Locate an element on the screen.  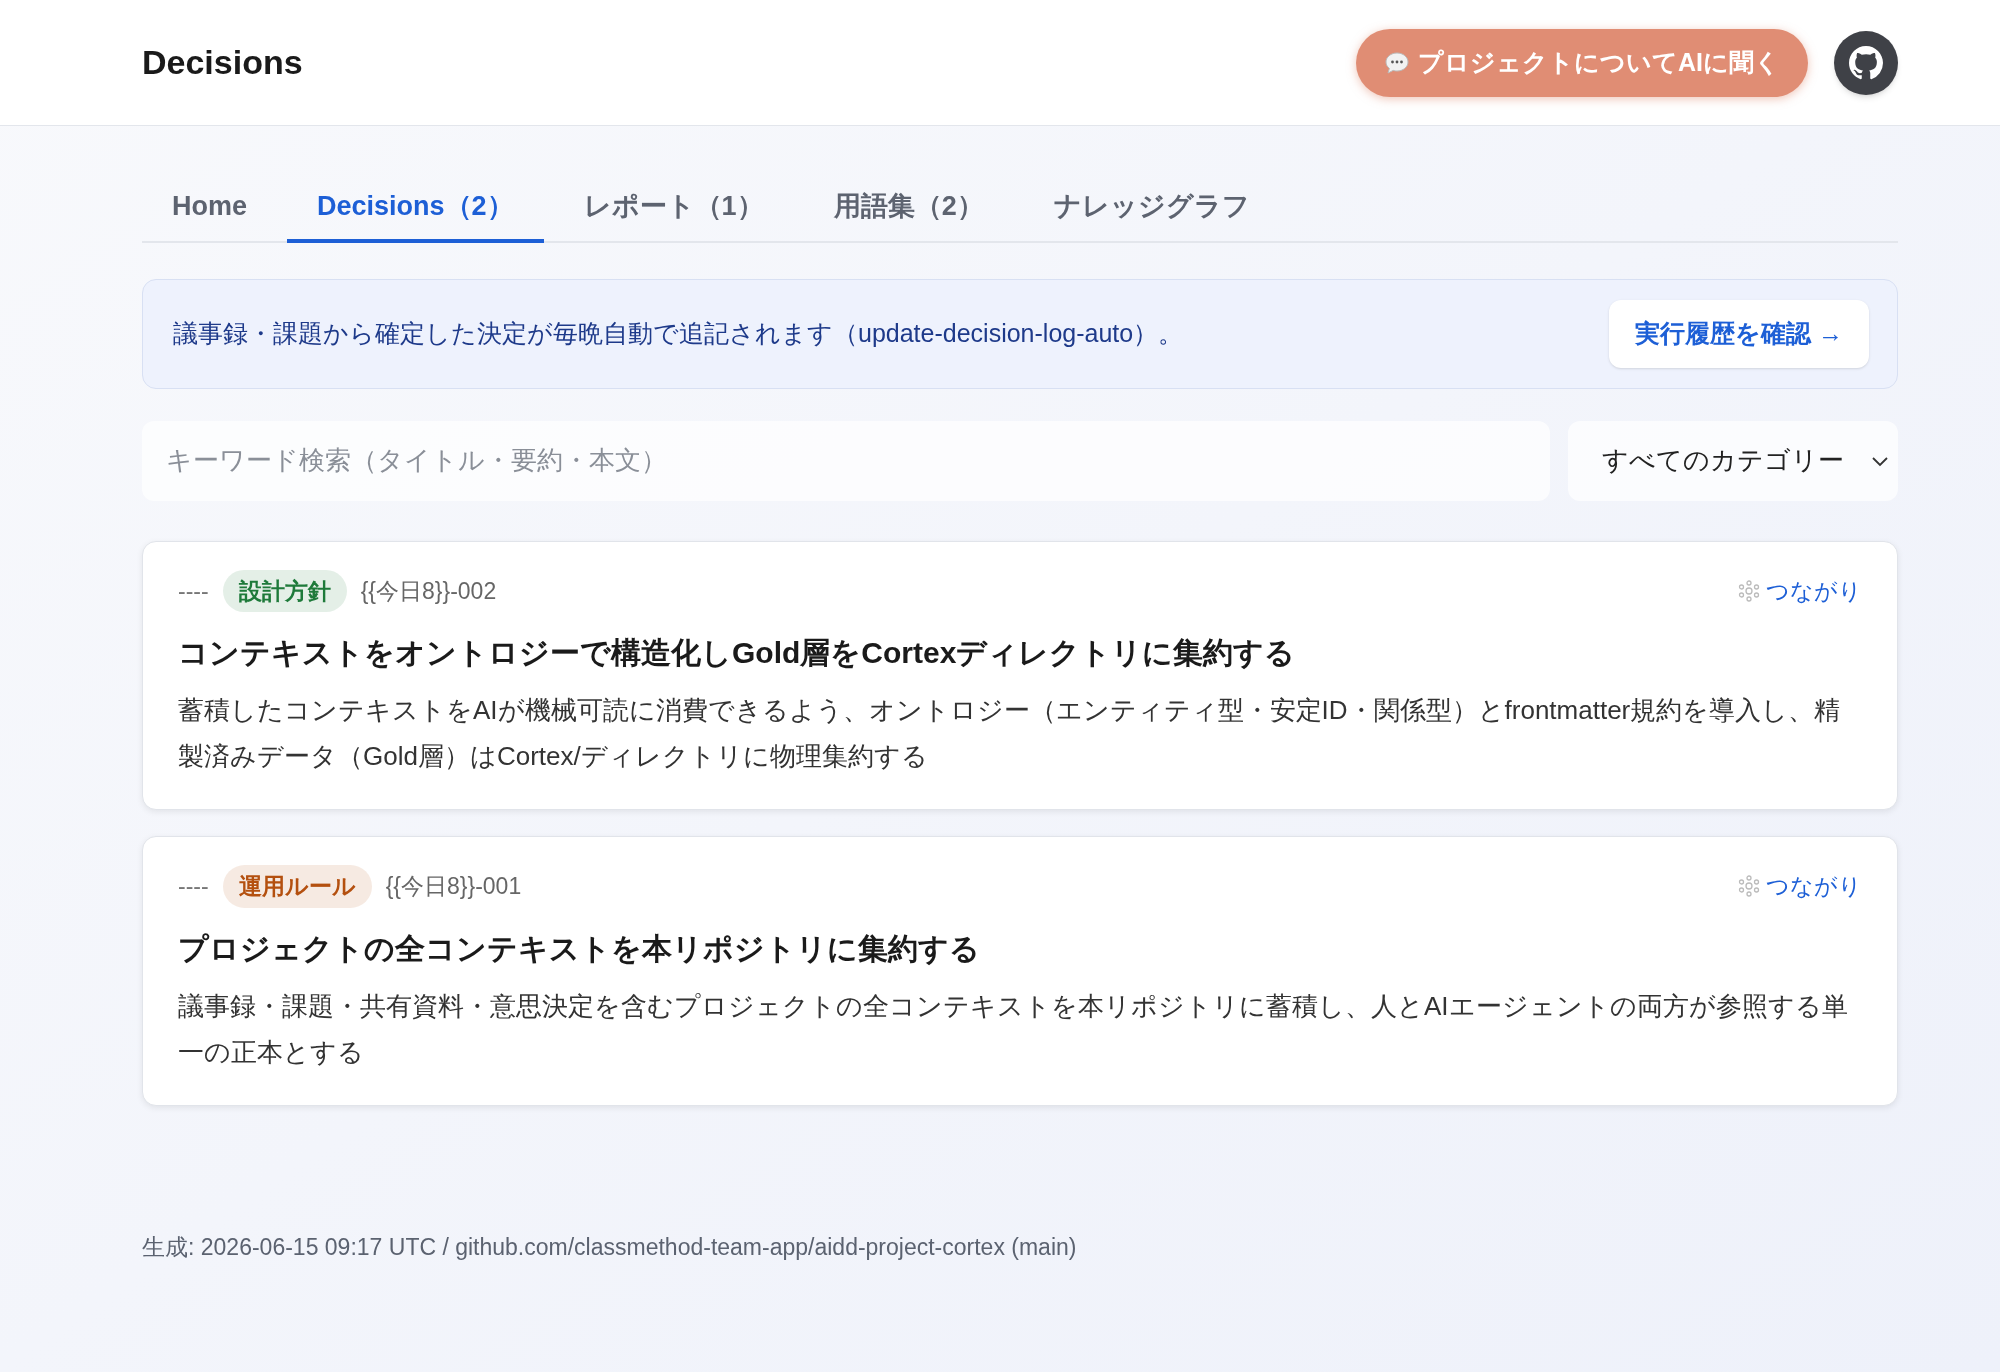
search-field: キーワード検索（タイトル・要約・本文） is located at coordinates (846, 460).